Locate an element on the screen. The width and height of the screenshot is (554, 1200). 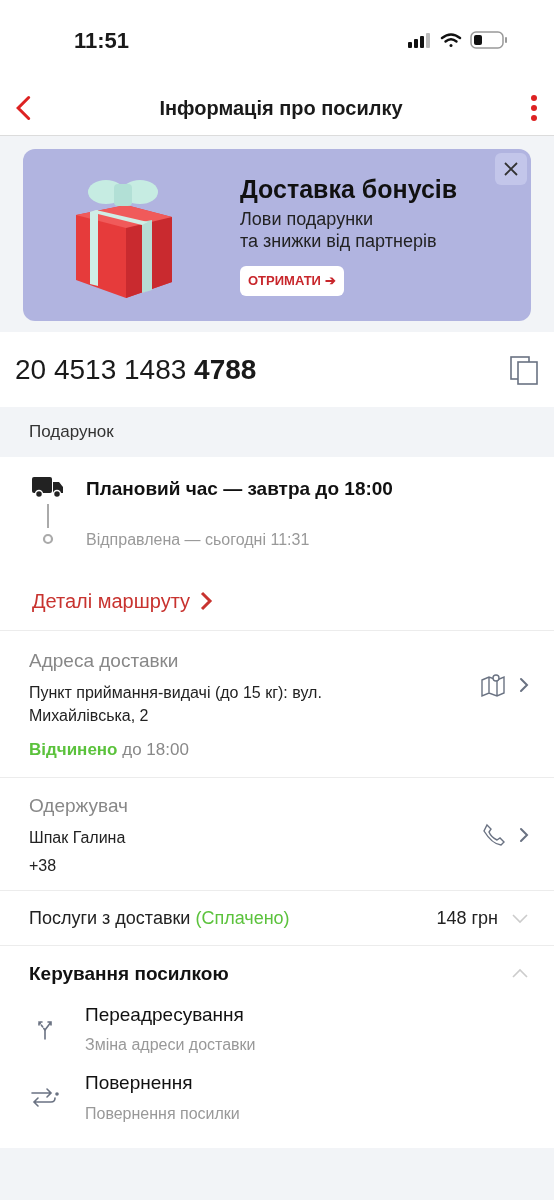
management-title: Керування посилкою is located at coordinates (129, 974).